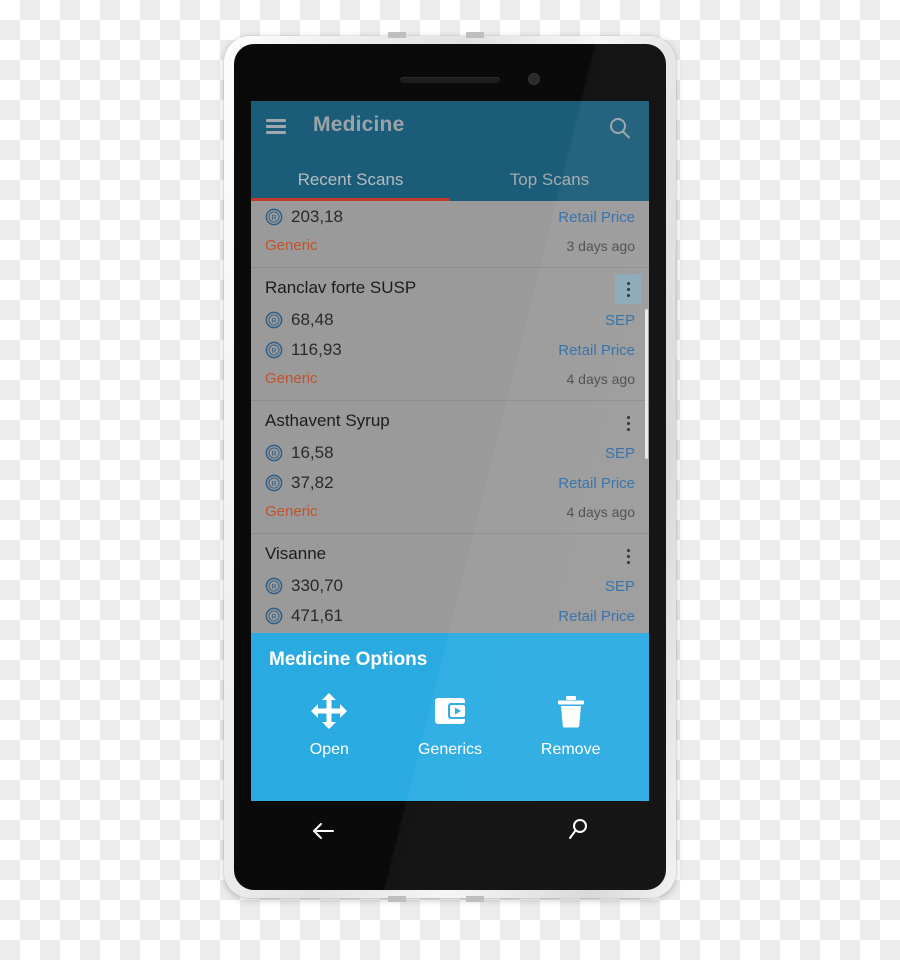 This screenshot has width=900, height=960. Describe the element at coordinates (317, 585) in the screenshot. I see `sep-price-value: 330,70` at that location.